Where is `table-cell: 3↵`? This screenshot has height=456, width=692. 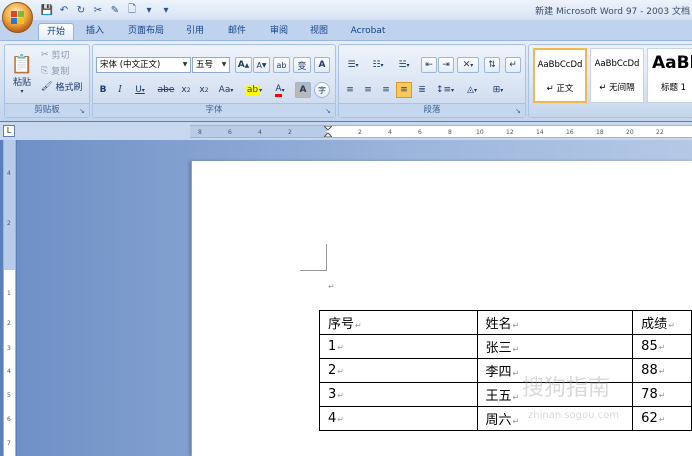
table-cell: 3↵ is located at coordinates (398, 394).